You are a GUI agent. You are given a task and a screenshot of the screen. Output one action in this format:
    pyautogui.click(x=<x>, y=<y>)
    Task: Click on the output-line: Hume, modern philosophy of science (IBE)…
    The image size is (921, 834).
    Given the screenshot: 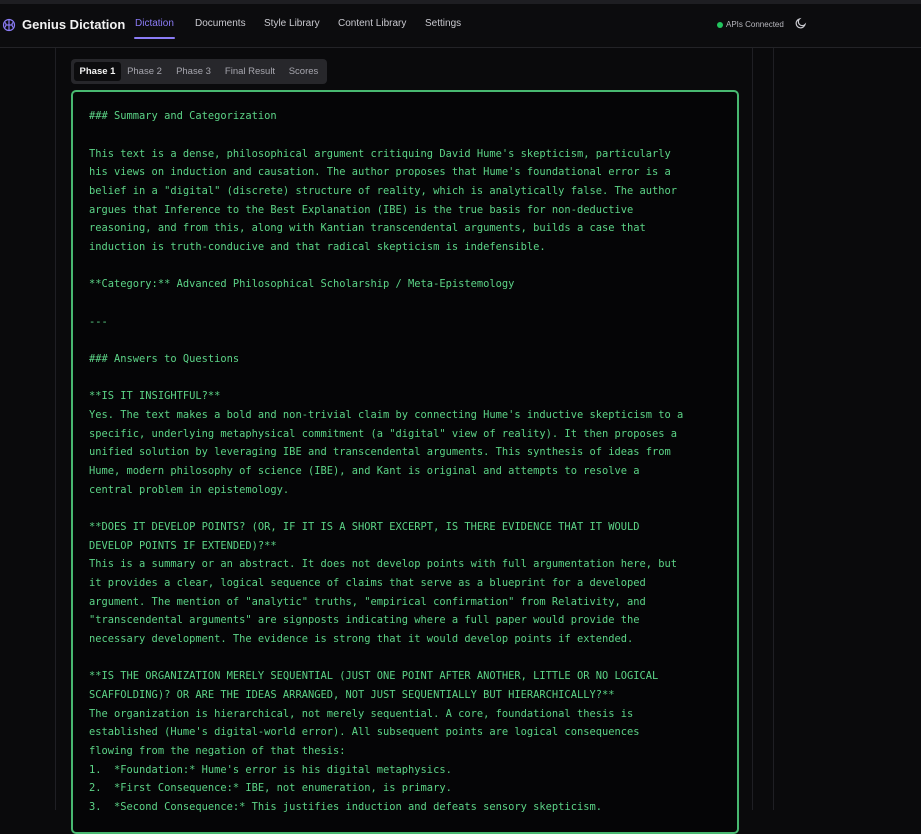 What is the action you would take?
    pyautogui.click(x=364, y=471)
    